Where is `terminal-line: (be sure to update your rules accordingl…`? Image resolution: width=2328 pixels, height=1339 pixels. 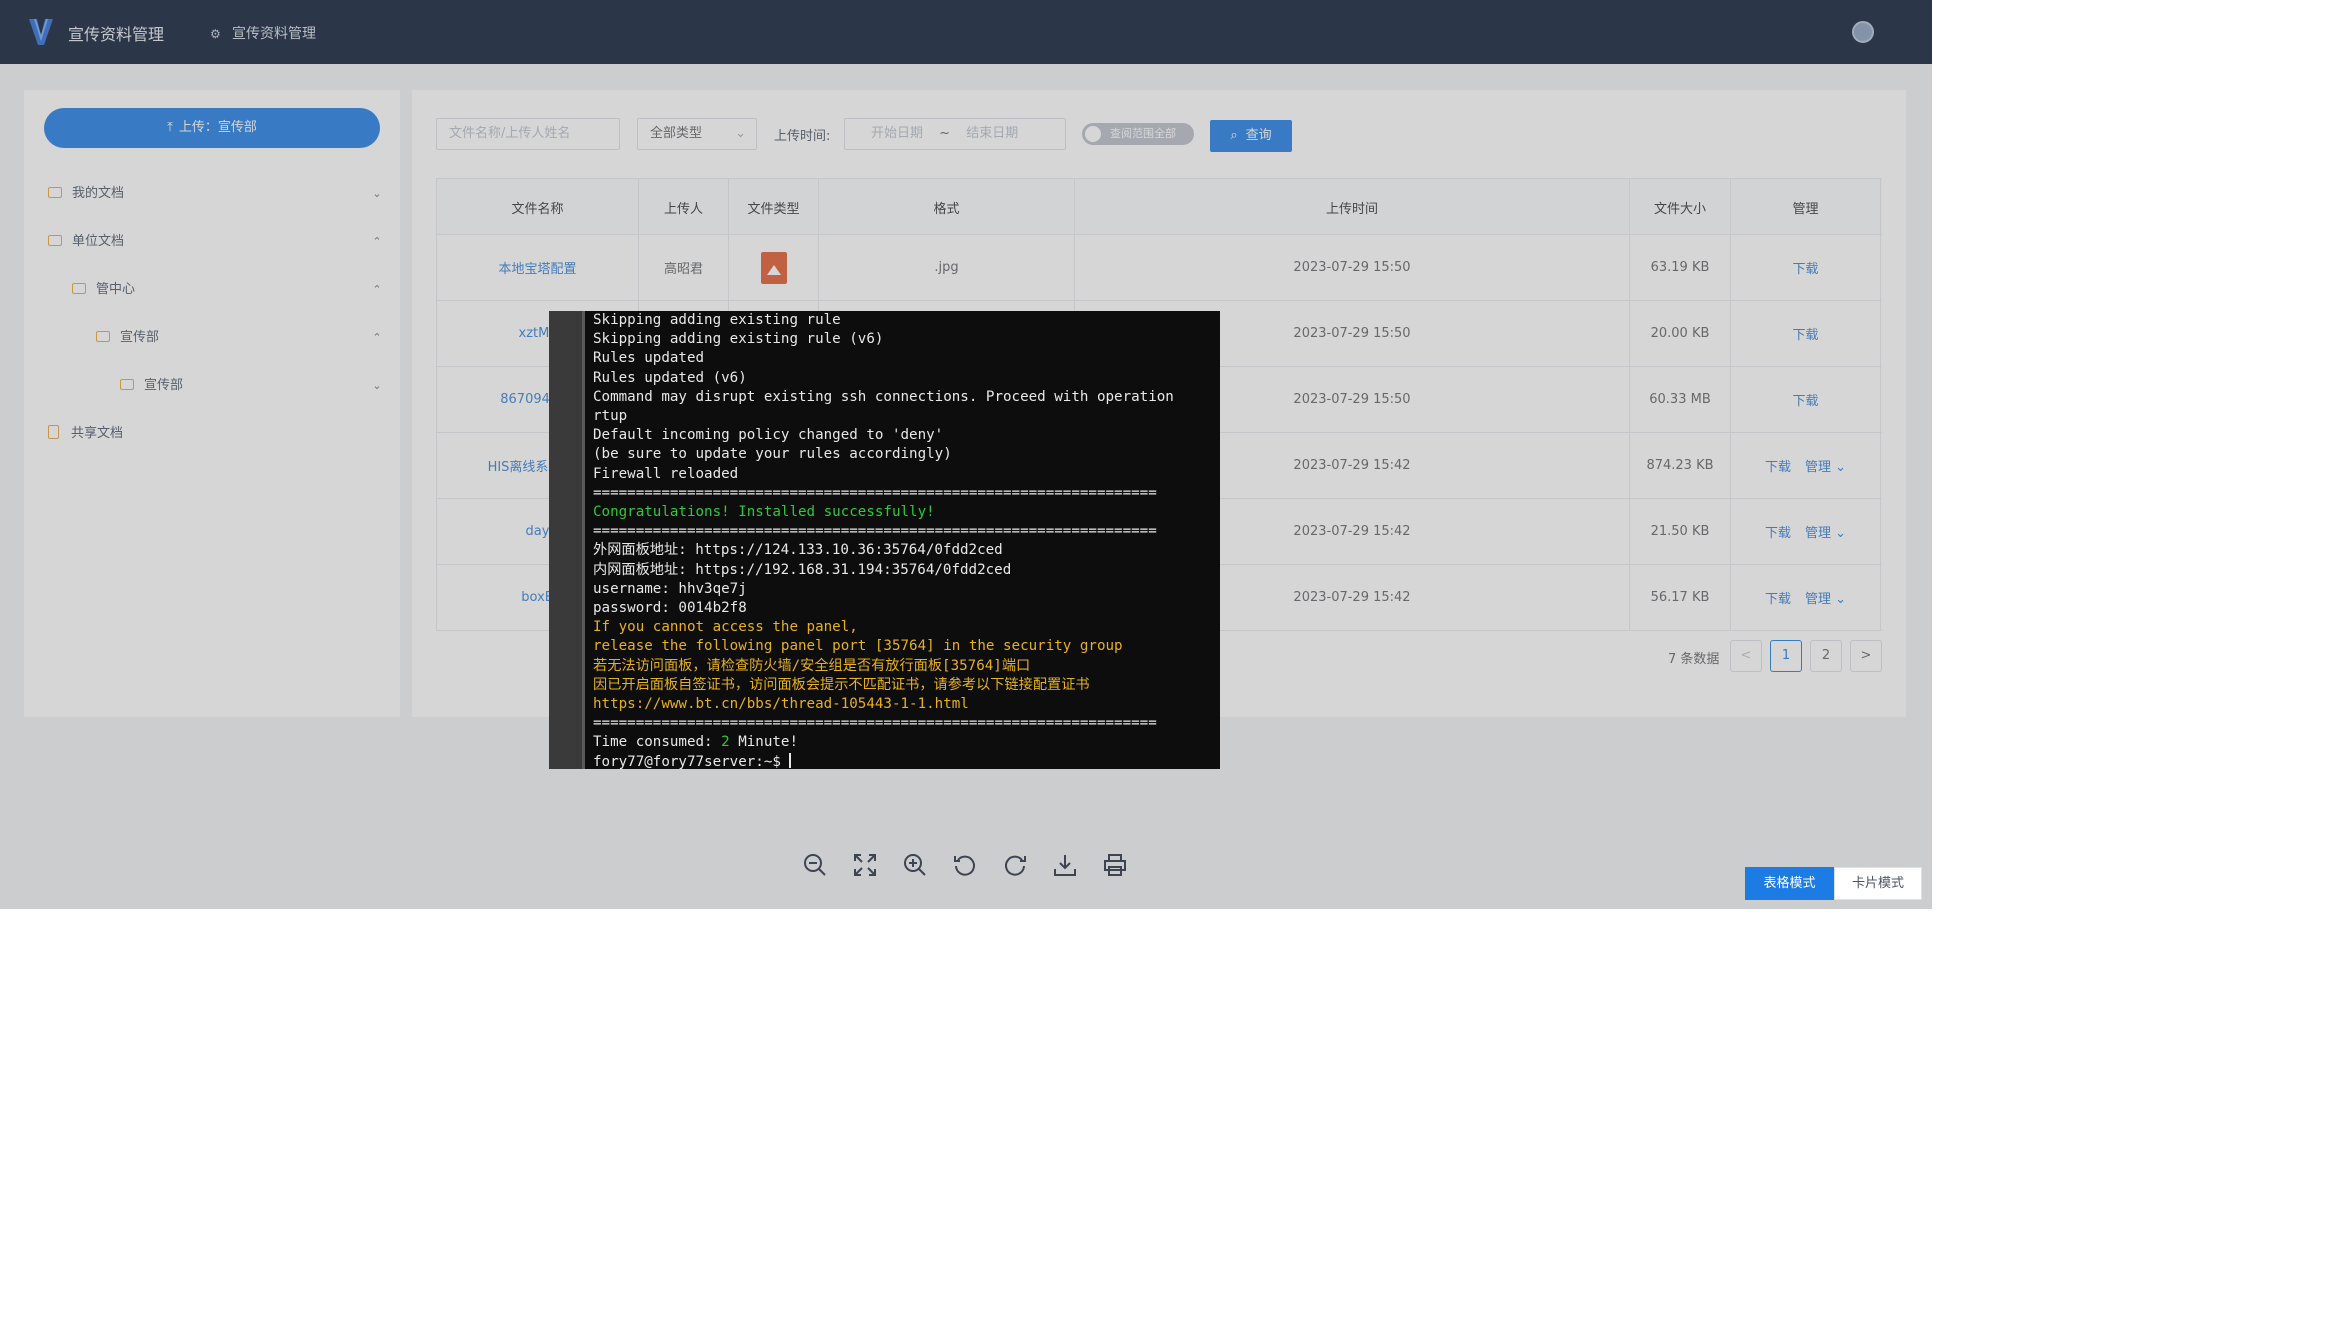 terminal-line: (be sure to update your rules accordingl… is located at coordinates (772, 454).